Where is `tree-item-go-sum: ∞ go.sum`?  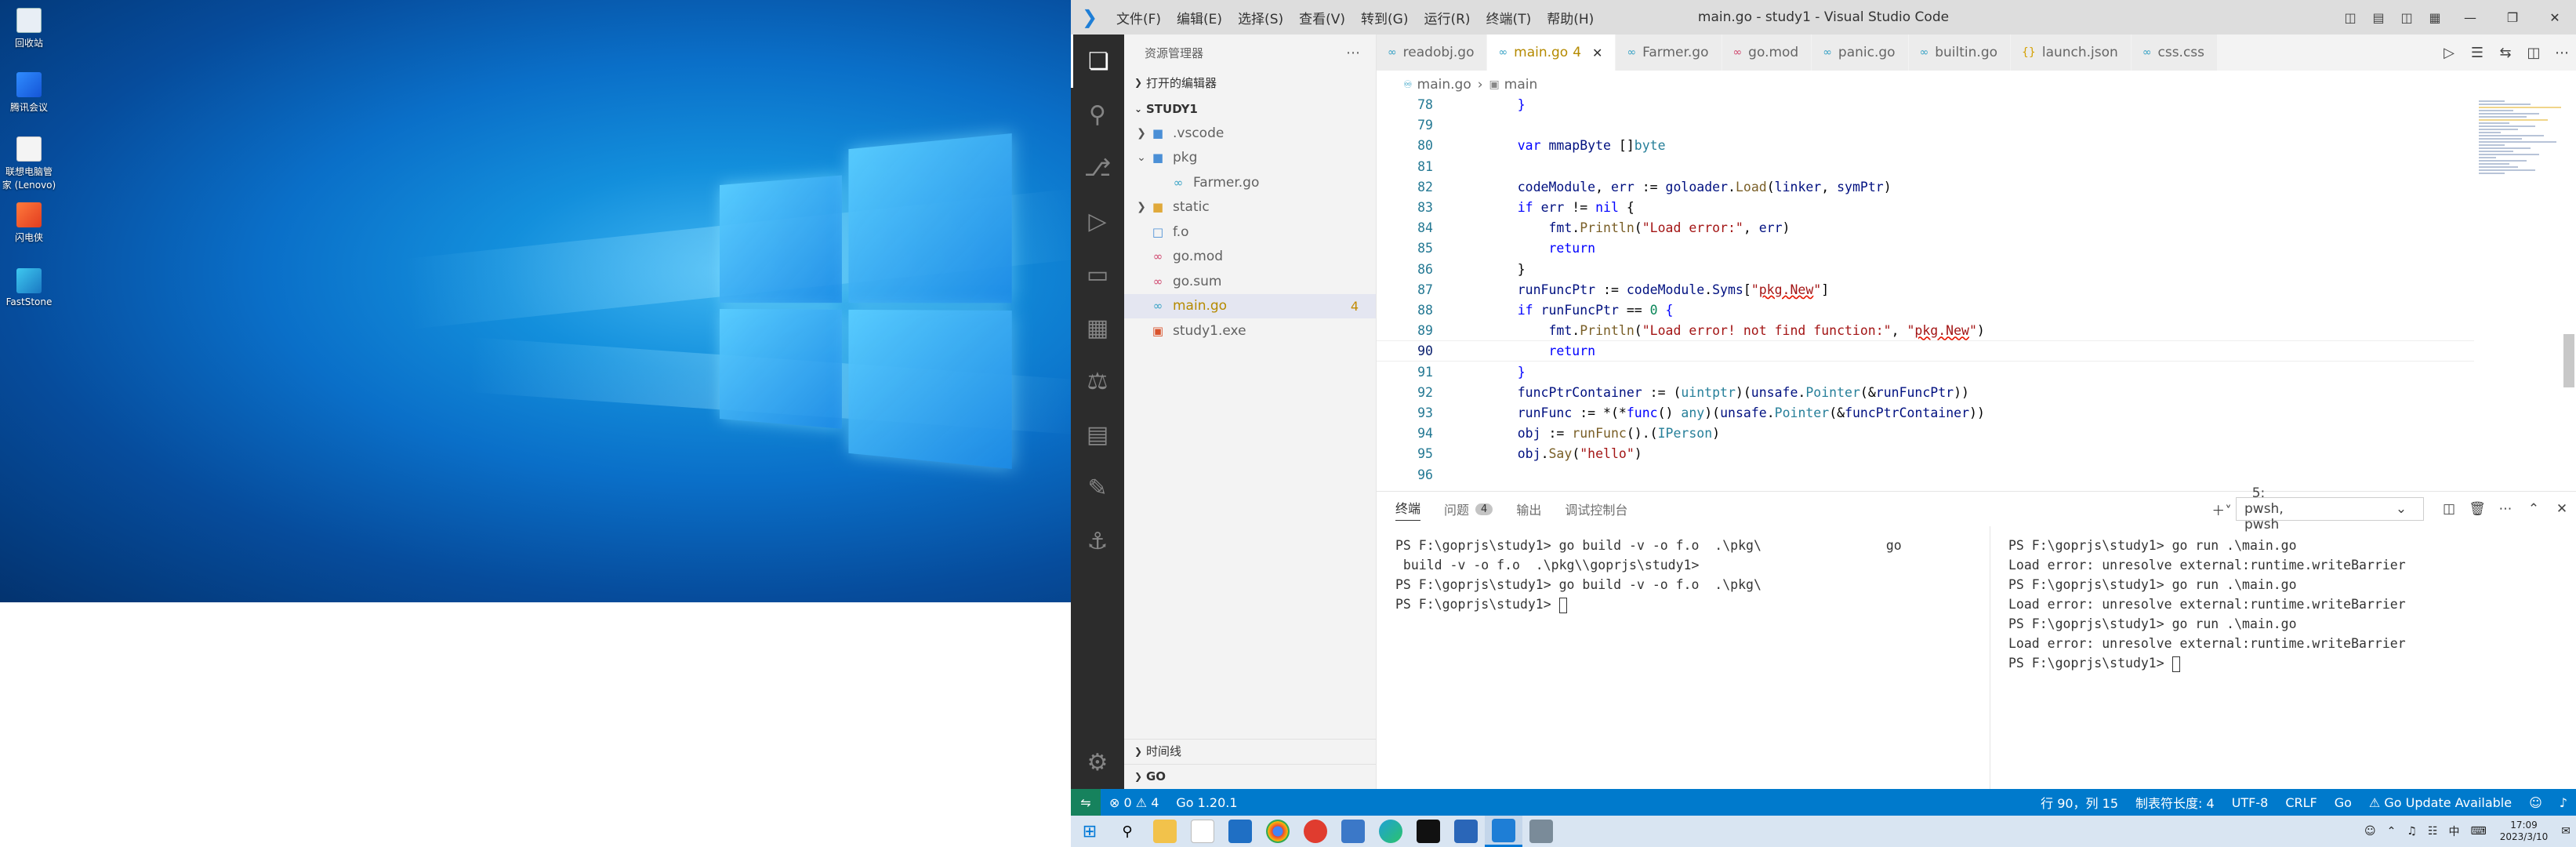 tree-item-go-sum: ∞ go.sum is located at coordinates (1250, 281).